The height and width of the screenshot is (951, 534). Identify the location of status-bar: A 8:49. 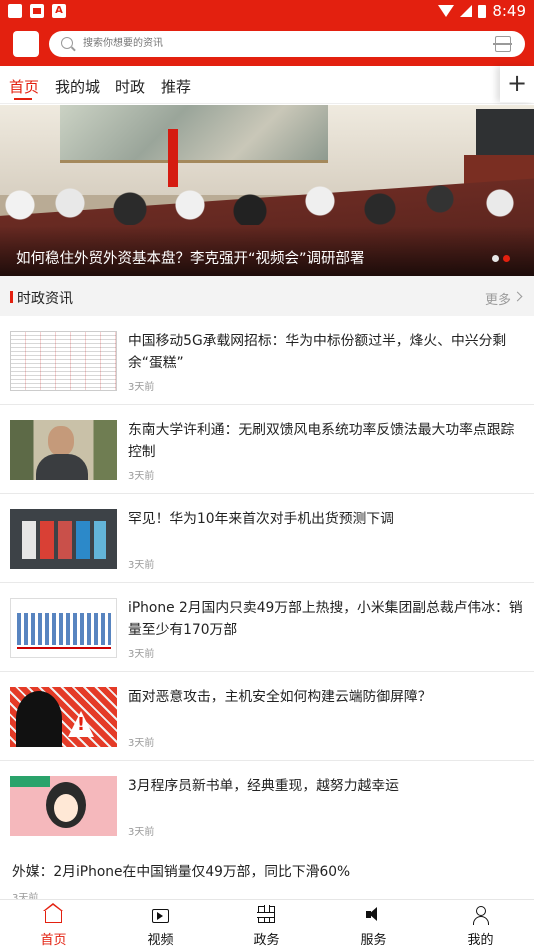
(267, 12).